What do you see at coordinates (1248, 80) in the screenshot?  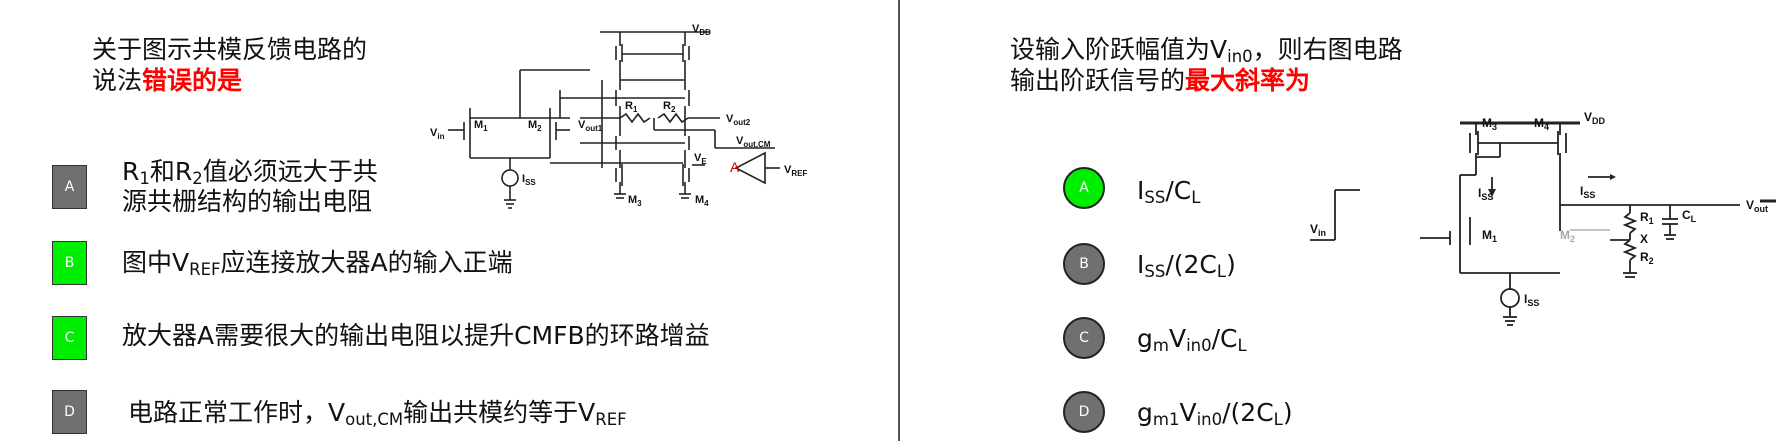 I see `right-question-emphasis: 最大斜率为` at bounding box center [1248, 80].